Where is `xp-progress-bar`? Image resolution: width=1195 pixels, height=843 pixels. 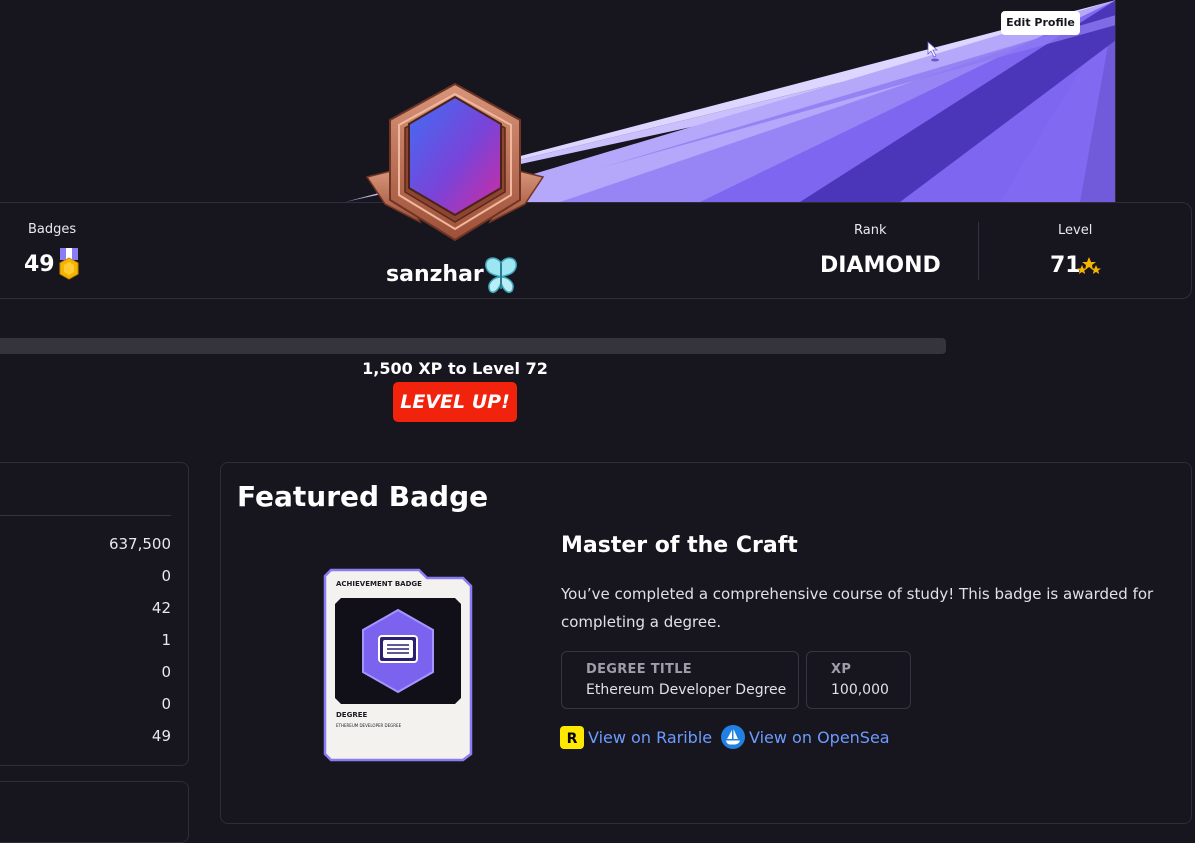
xp-progress-bar is located at coordinates (473, 346).